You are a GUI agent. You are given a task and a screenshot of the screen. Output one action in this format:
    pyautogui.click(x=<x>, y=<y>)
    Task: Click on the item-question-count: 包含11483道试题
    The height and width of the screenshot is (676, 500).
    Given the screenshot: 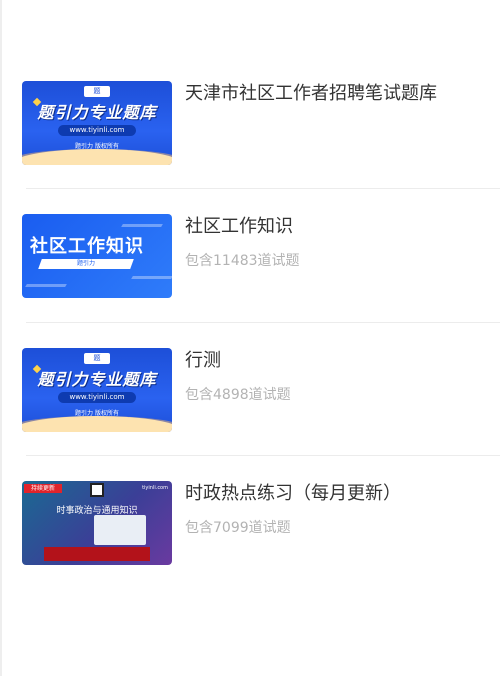 What is the action you would take?
    pyautogui.click(x=242, y=261)
    